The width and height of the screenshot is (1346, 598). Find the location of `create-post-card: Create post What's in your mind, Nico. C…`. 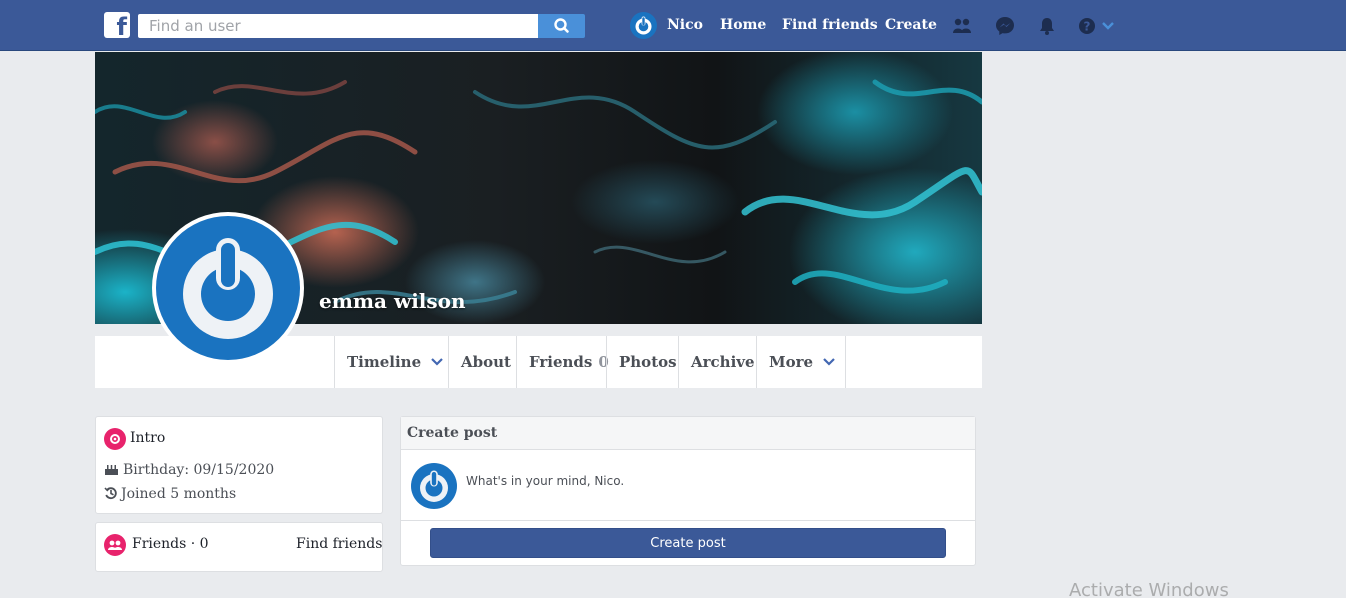

create-post-card: Create post What's in your mind, Nico. C… is located at coordinates (688, 491).